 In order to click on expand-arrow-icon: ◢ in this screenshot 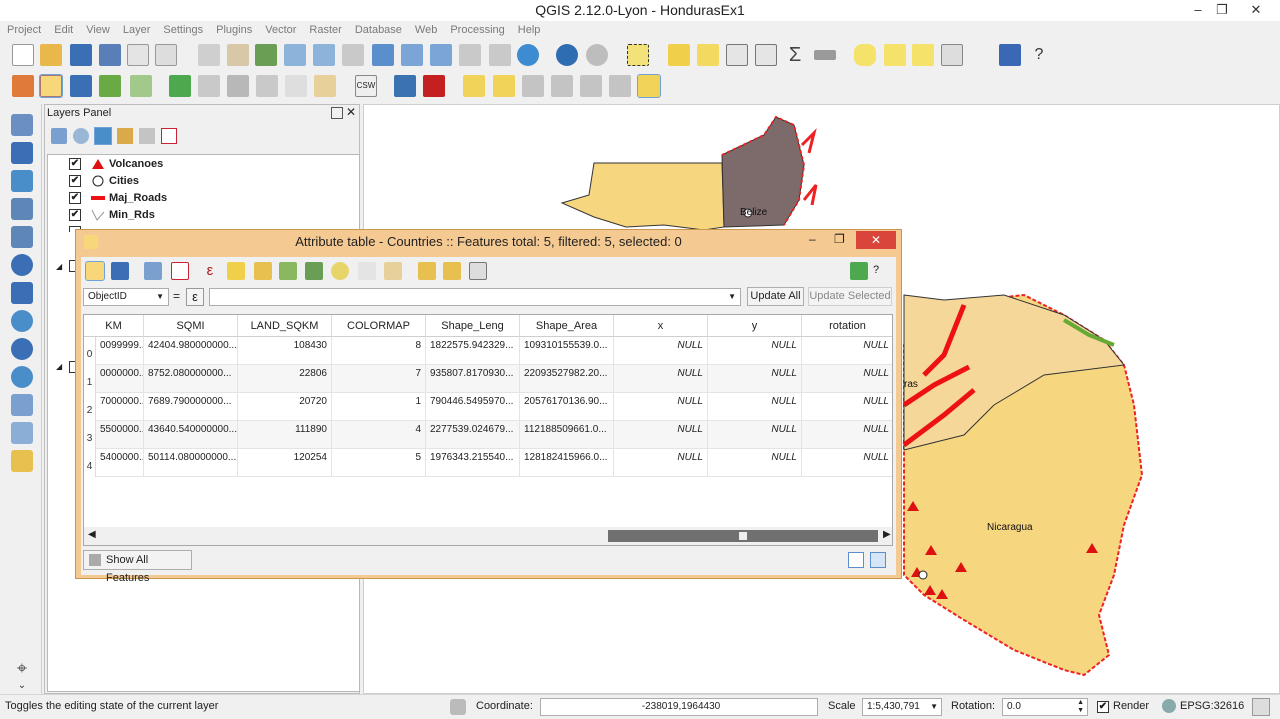, I will do `click(59, 266)`.